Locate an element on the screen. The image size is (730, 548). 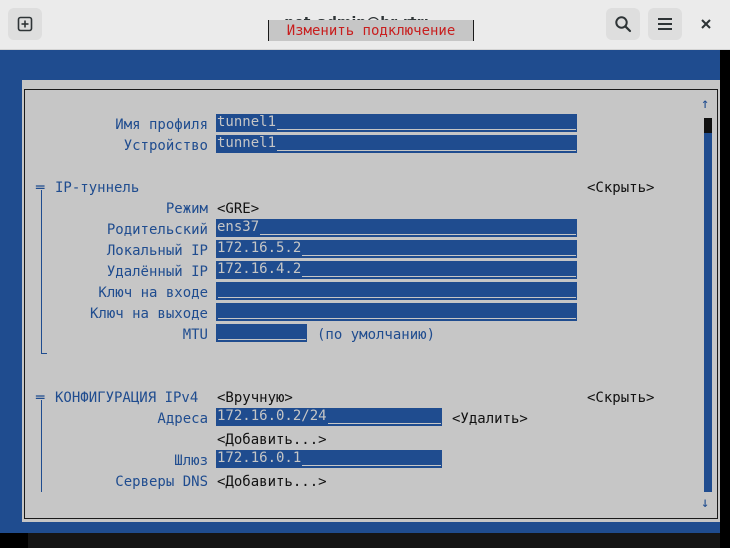
output-key-field is located at coordinates (396, 312).